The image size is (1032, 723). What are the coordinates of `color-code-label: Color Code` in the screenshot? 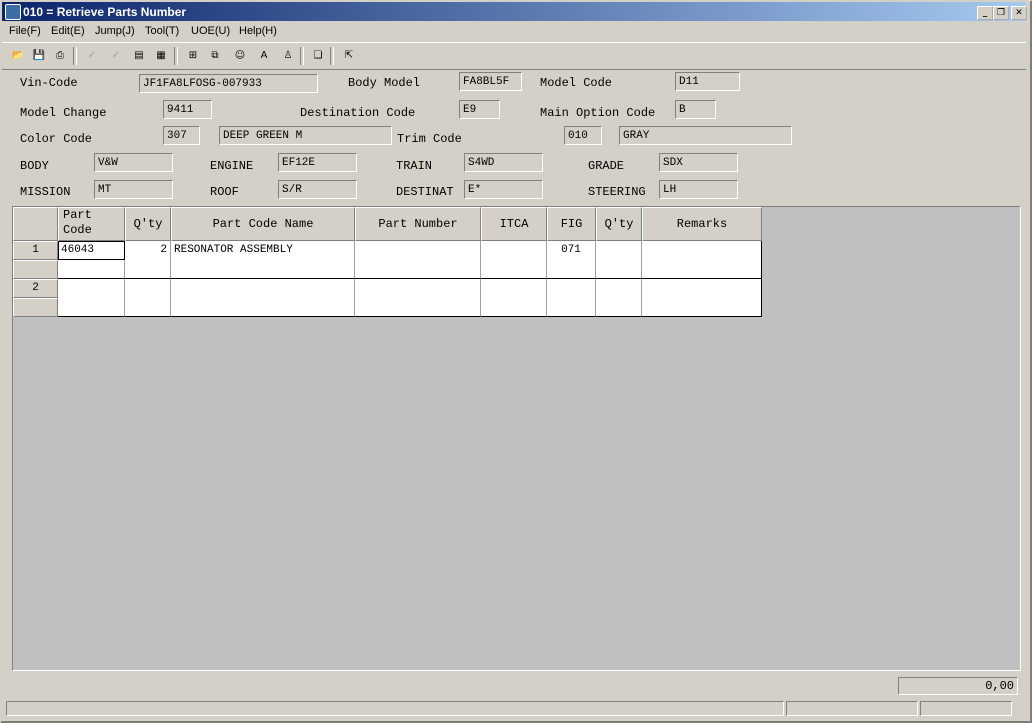 It's located at (56, 139).